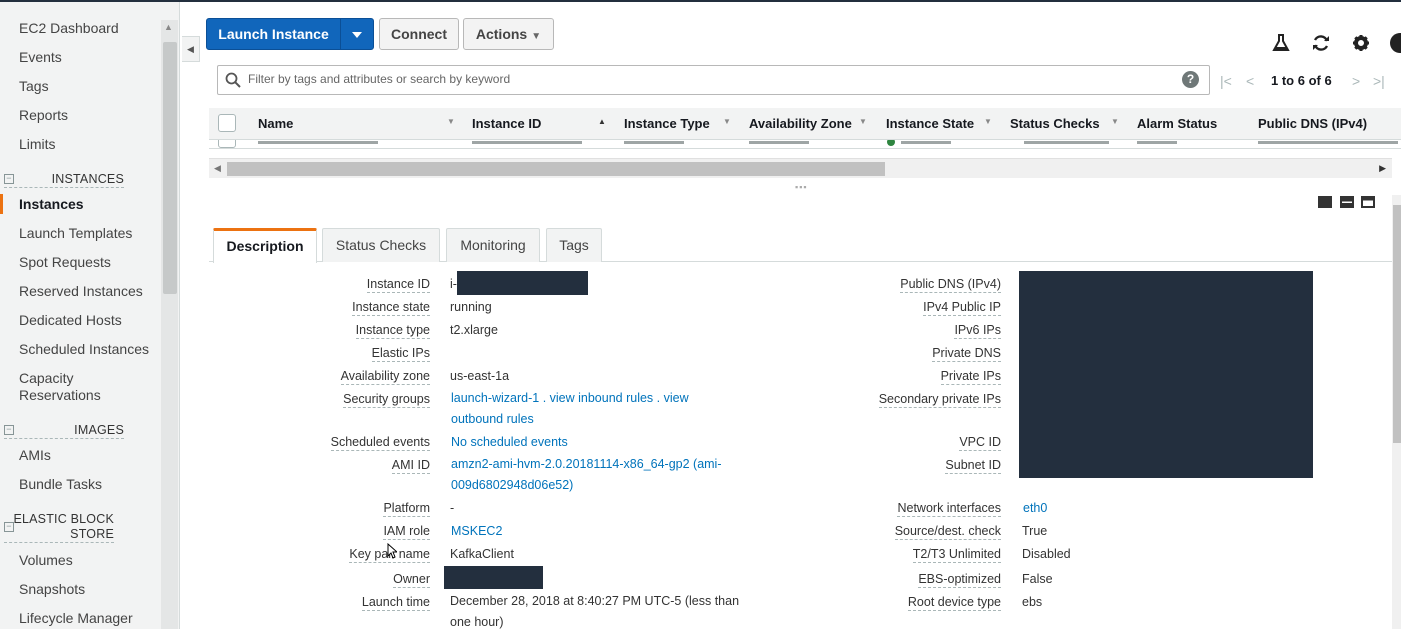  I want to click on label-public-dns: Public DNS (IPv4), so click(950, 285).